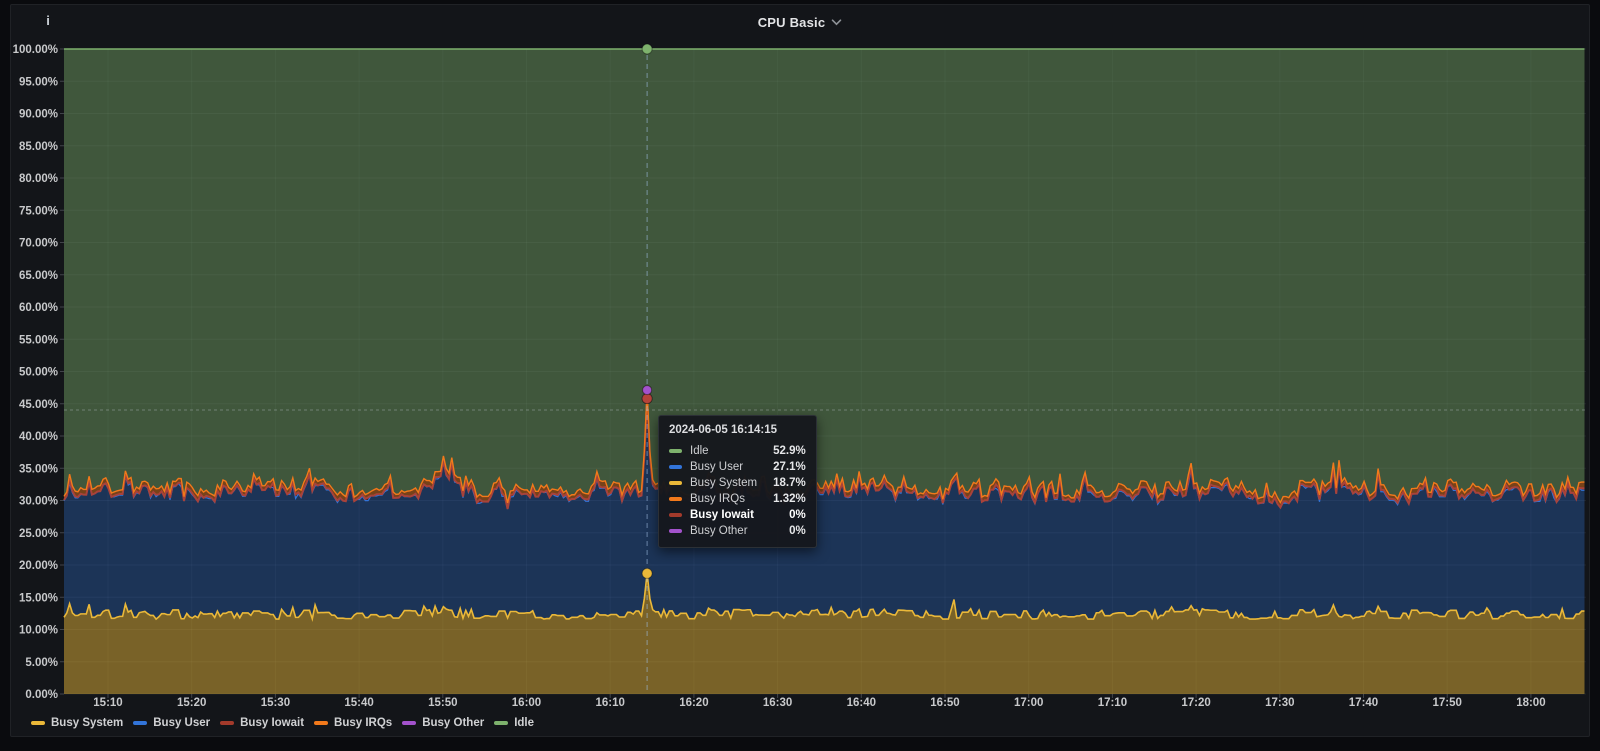 The width and height of the screenshot is (1600, 751). What do you see at coordinates (38, 469) in the screenshot?
I see `y-axis-label: 35.00%` at bounding box center [38, 469].